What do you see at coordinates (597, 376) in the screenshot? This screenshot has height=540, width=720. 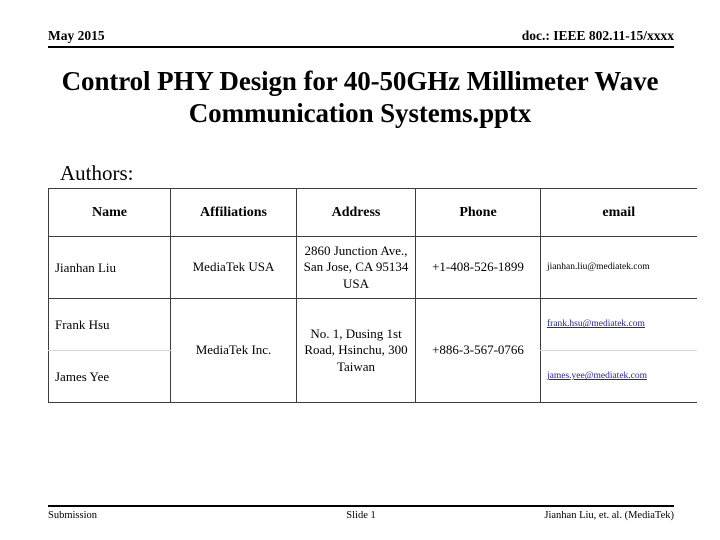 I see `email-link: james.yee@mediatek.com` at bounding box center [597, 376].